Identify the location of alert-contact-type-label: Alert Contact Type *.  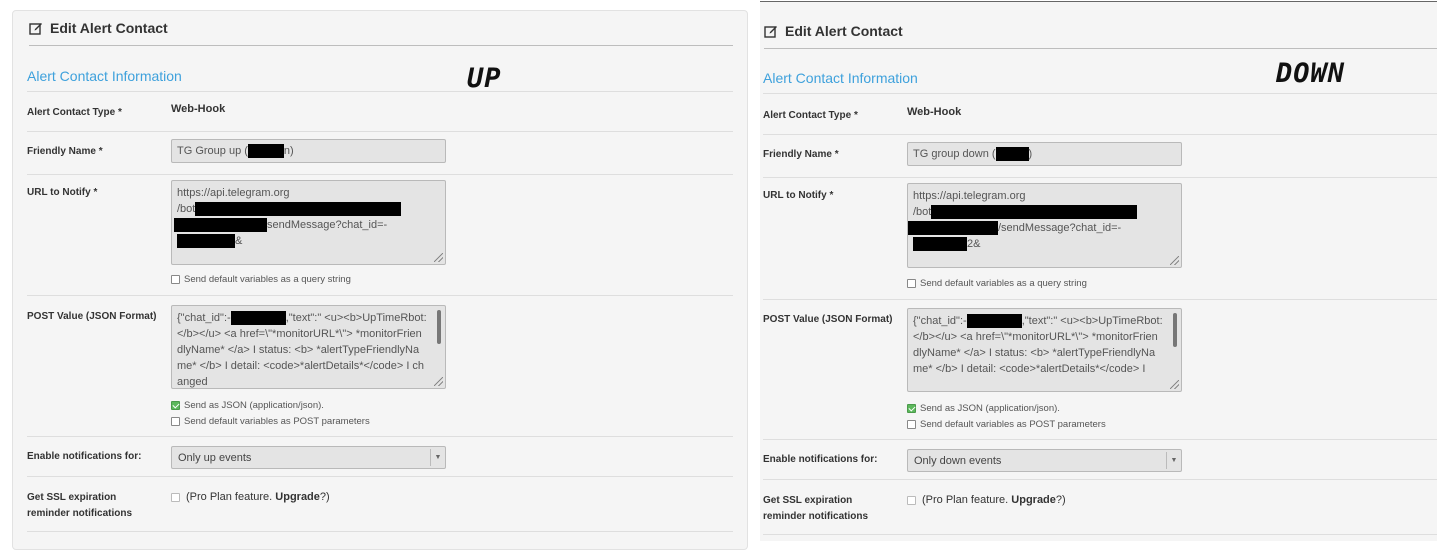
(810, 115).